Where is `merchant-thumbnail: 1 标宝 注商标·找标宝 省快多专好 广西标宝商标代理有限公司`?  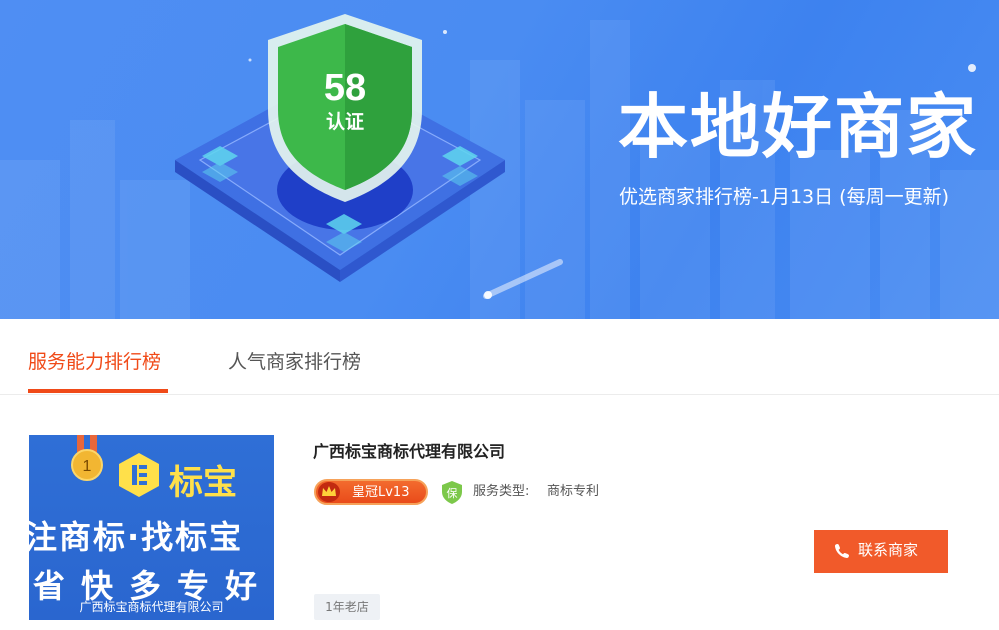 merchant-thumbnail: 1 标宝 注商标·找标宝 省快多专好 广西标宝商标代理有限公司 is located at coordinates (151, 527).